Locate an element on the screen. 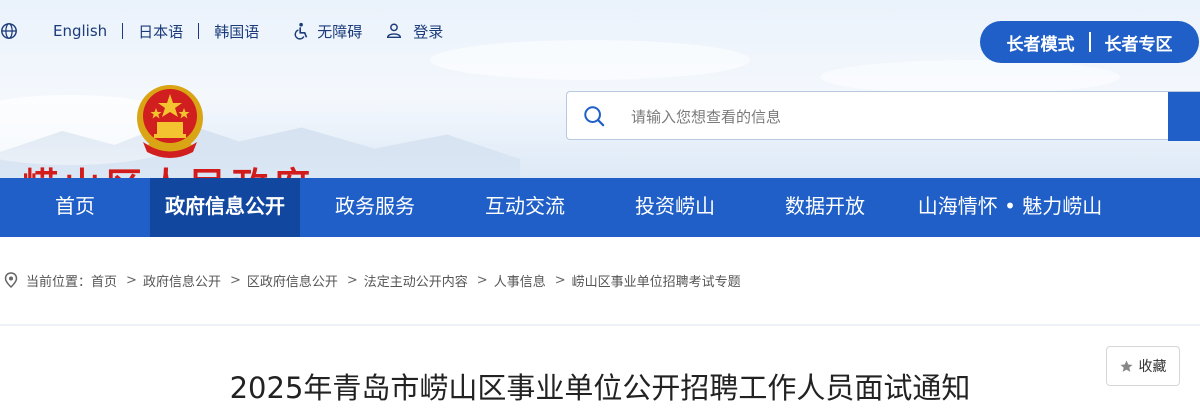 This screenshot has width=1200, height=408. korean-link: 韩国语 is located at coordinates (236, 31).